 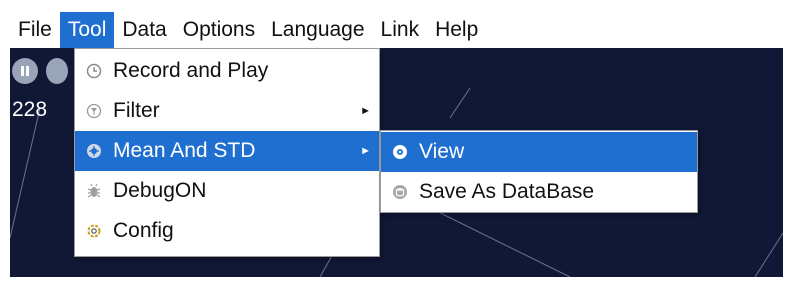 What do you see at coordinates (442, 151) in the screenshot?
I see `menu-item-label: View` at bounding box center [442, 151].